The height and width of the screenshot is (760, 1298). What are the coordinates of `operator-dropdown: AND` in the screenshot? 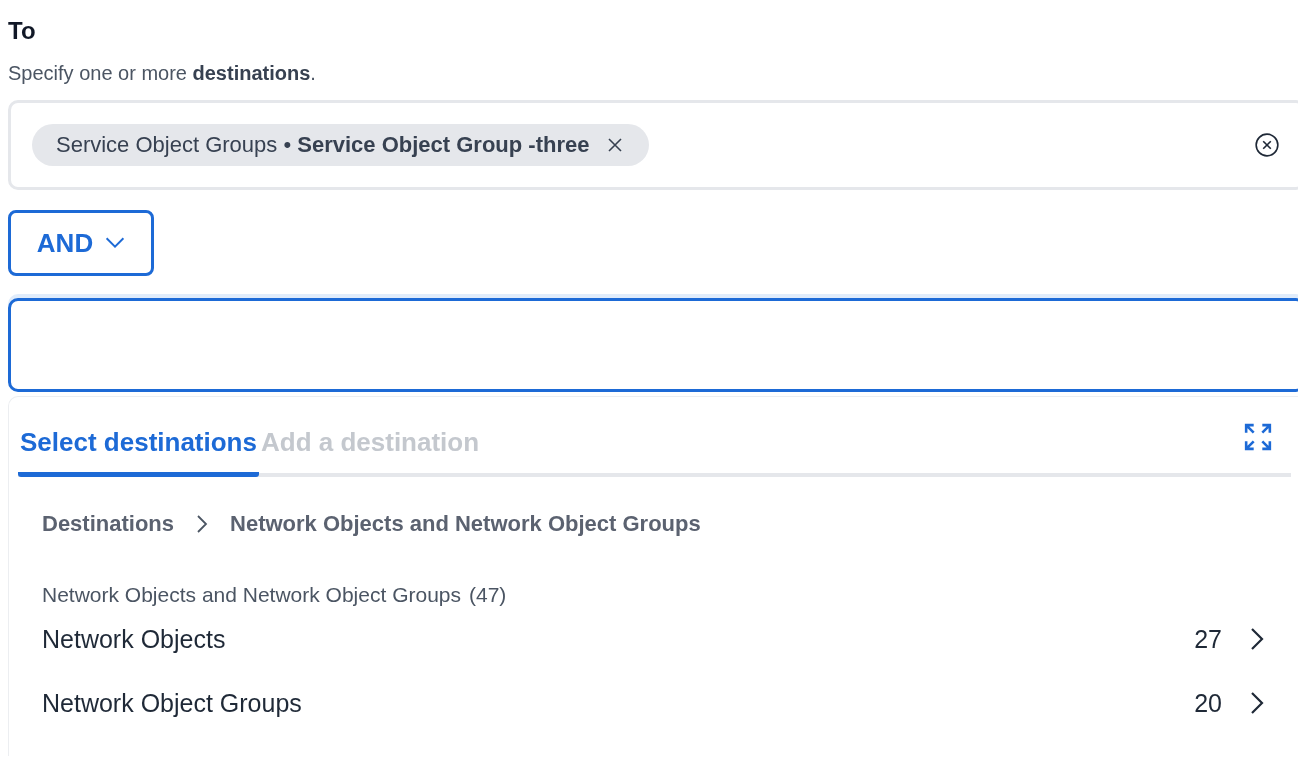 It's located at (81, 243).